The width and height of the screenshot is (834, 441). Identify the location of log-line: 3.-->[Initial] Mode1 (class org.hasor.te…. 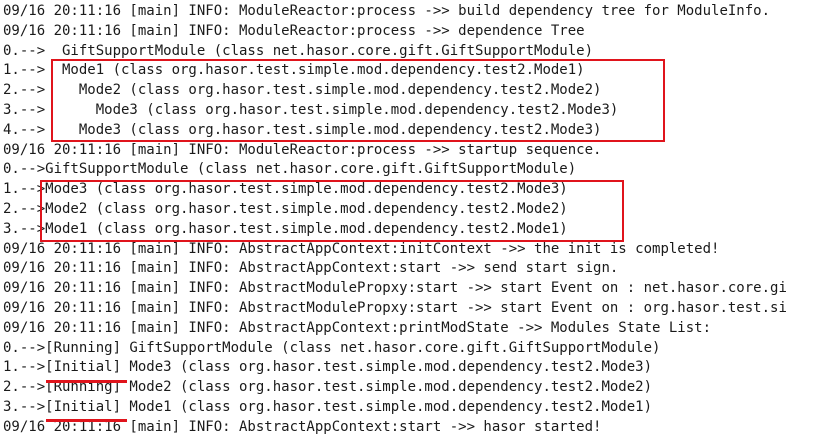
(328, 406).